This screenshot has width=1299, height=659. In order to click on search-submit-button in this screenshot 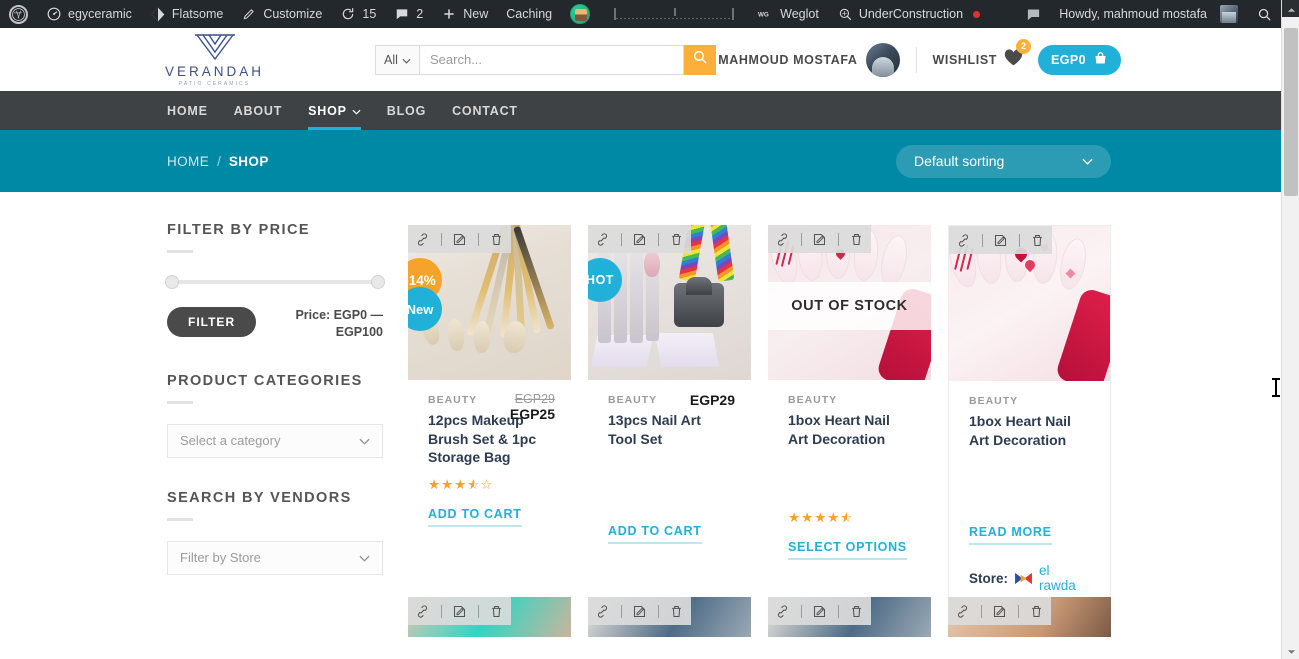, I will do `click(700, 59)`.